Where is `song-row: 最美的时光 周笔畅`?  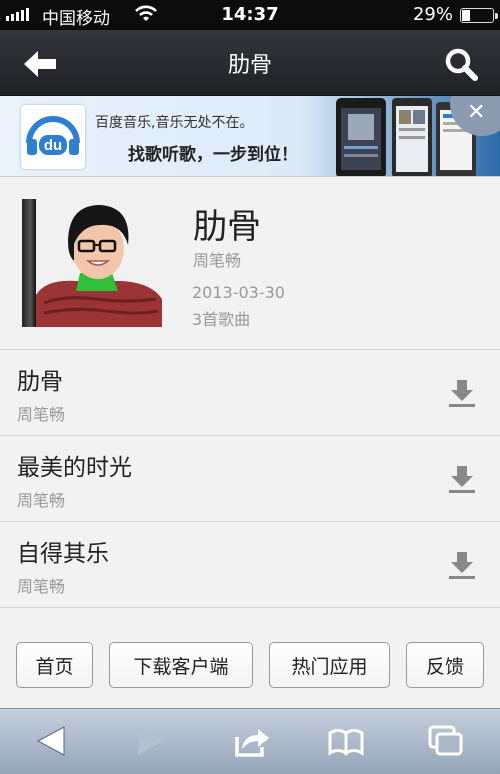 song-row: 最美的时光 周笔畅 is located at coordinates (250, 479).